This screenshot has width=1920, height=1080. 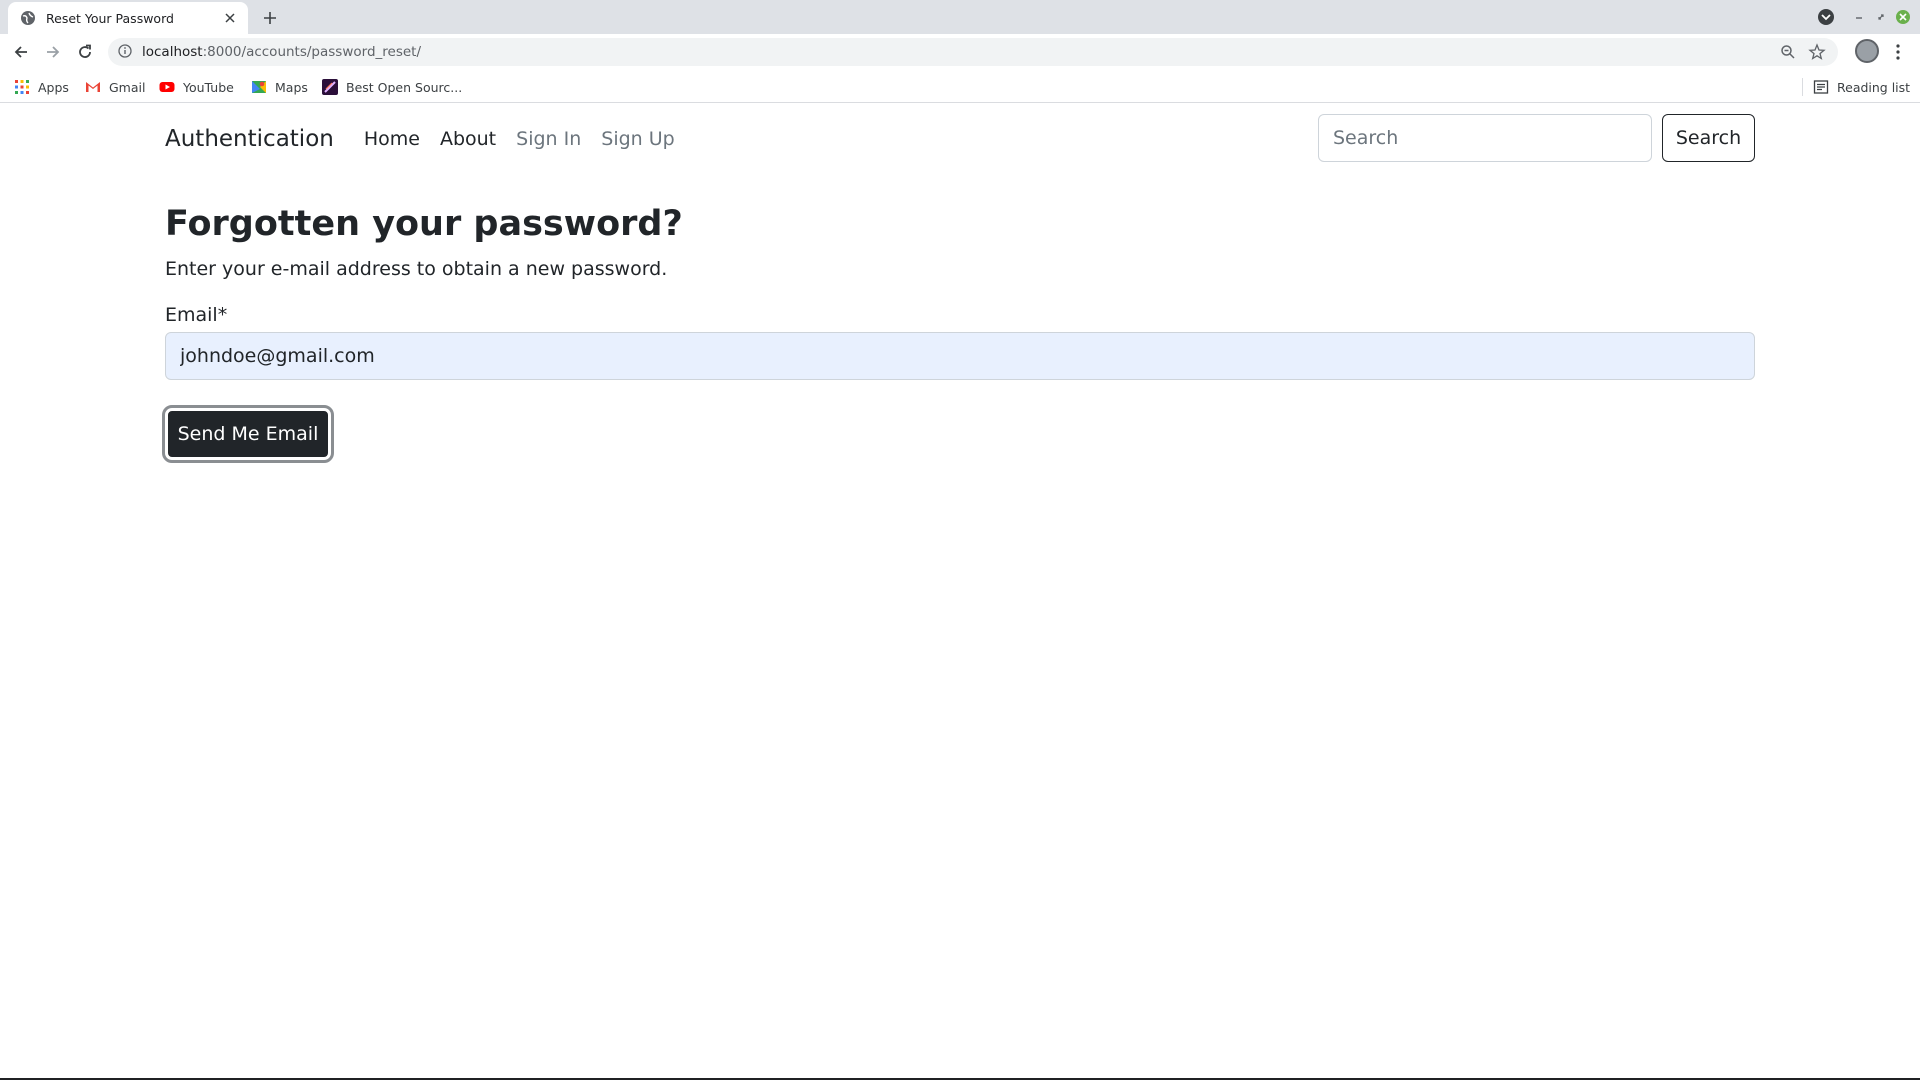 I want to click on bookmark-label: Gmail, so click(x=127, y=87).